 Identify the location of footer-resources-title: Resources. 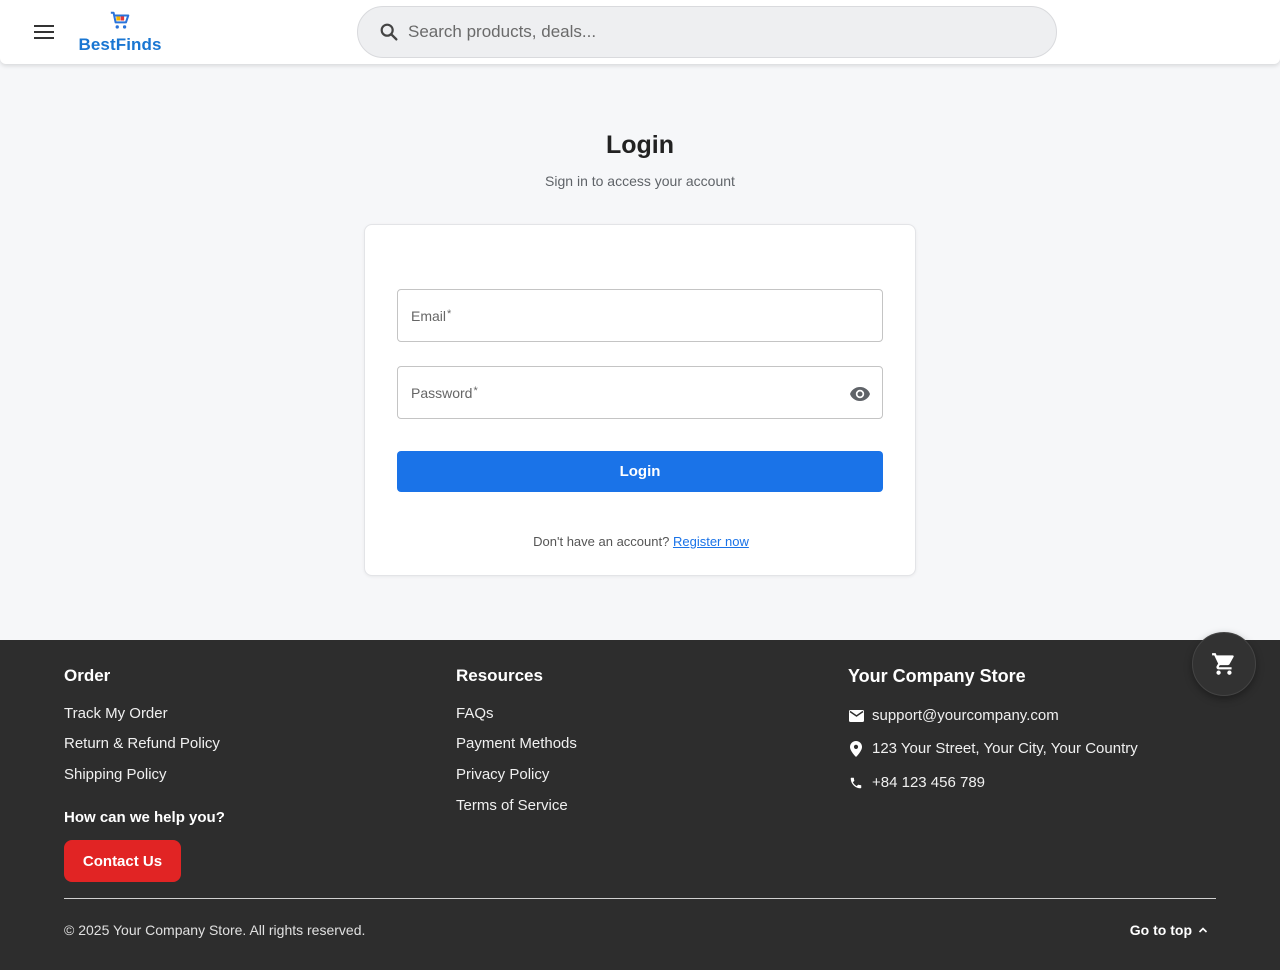
(499, 675).